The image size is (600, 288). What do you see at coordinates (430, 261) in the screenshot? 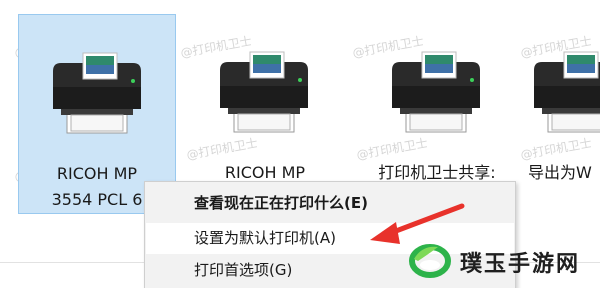
I see `leaf-ring-logo-icon` at bounding box center [430, 261].